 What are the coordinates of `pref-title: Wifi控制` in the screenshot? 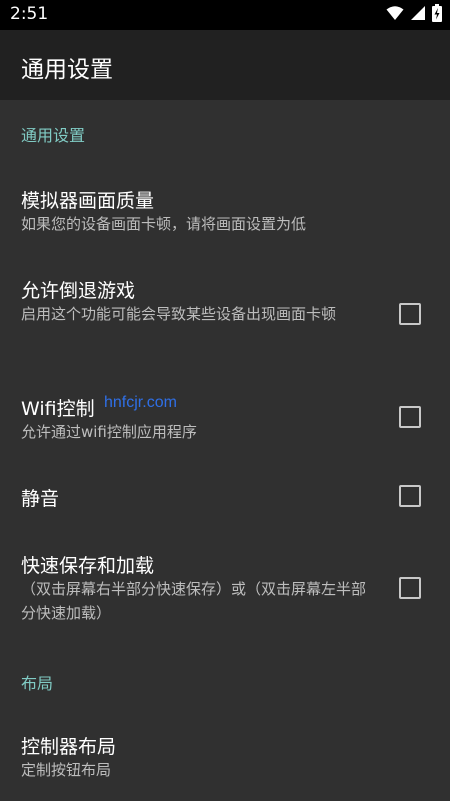 It's located at (58, 409).